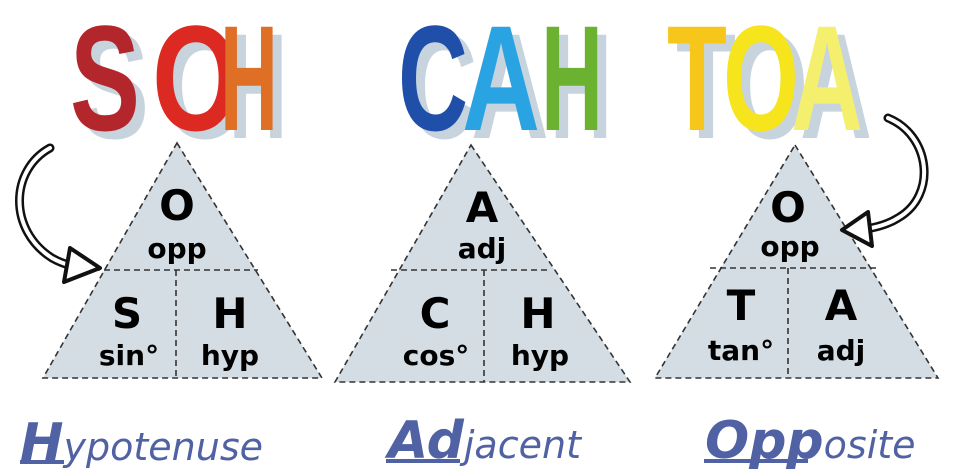 The image size is (961, 470). I want to click on triangle-left-word: sin°, so click(129, 355).